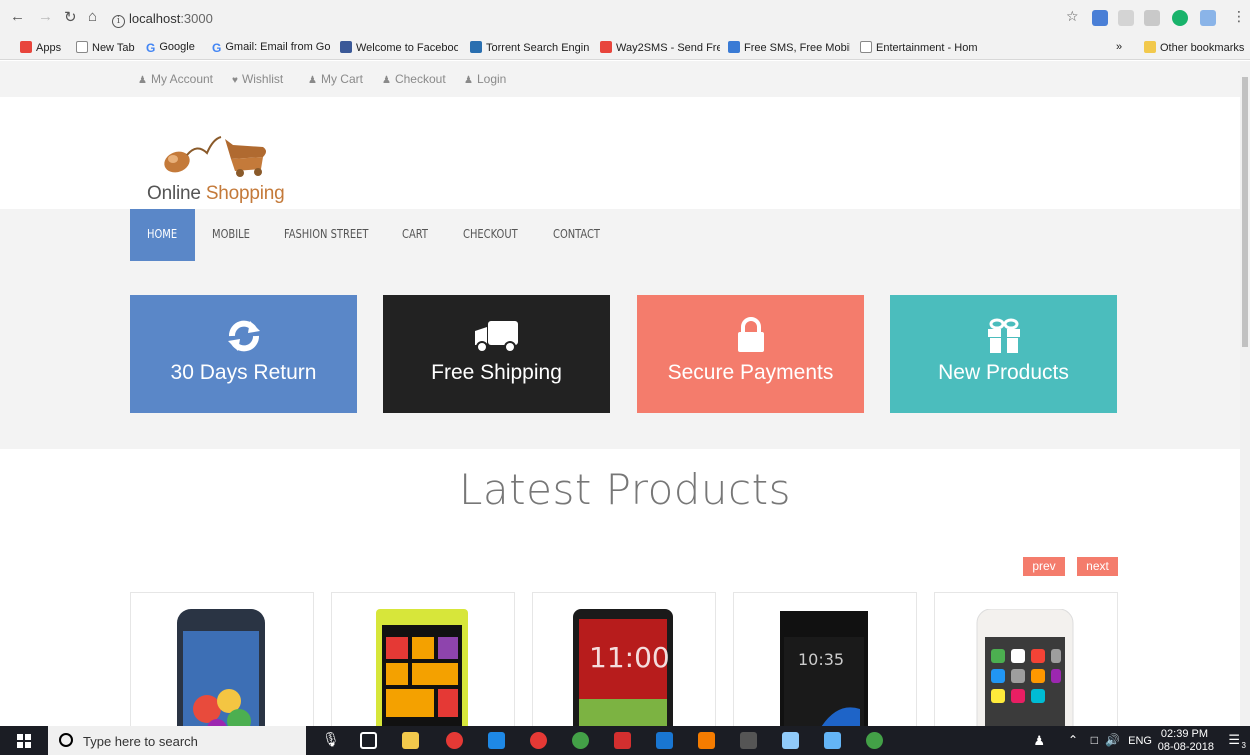 The height and width of the screenshot is (755, 1250). I want to click on whatsapp-icon, so click(874, 740).